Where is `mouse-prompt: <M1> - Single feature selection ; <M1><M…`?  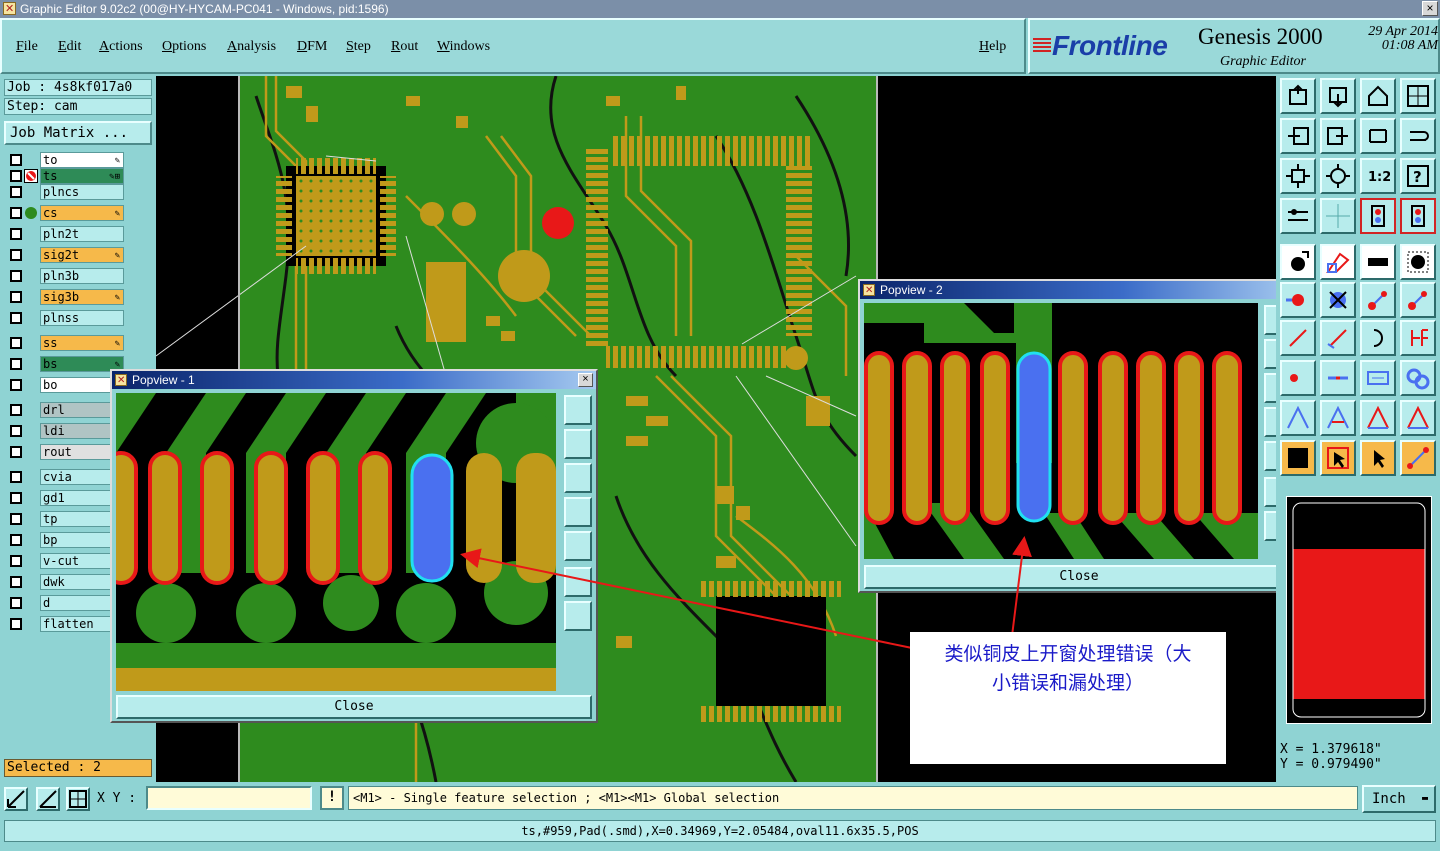
mouse-prompt: <M1> - Single feature selection ; <M1><M… is located at coordinates (853, 798).